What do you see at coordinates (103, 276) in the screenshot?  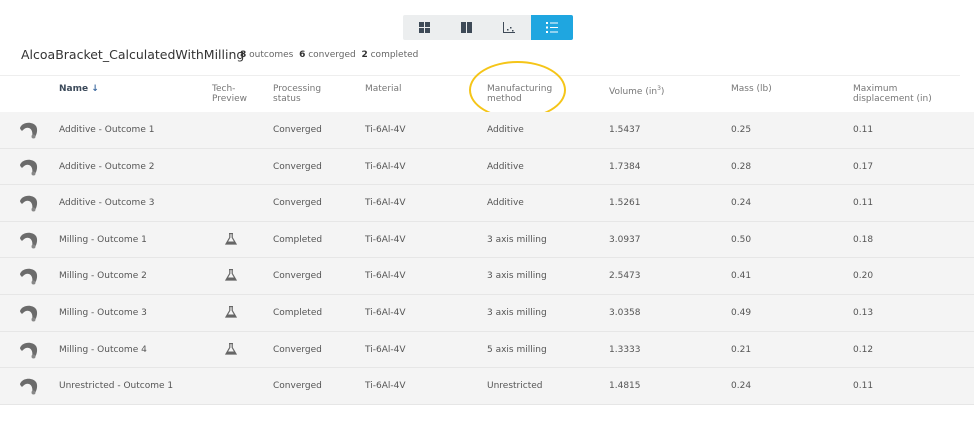 I see `cell-name: Milling - Outcome 2` at bounding box center [103, 276].